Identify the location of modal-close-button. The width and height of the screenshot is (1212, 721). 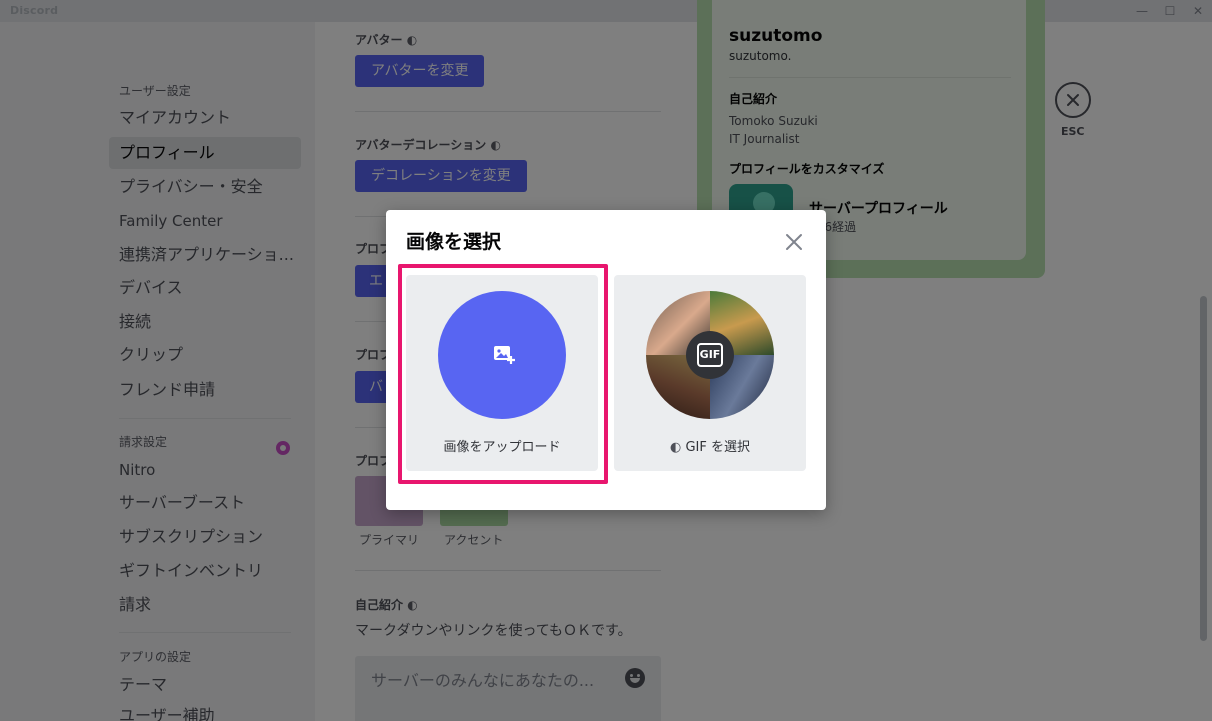
(794, 242).